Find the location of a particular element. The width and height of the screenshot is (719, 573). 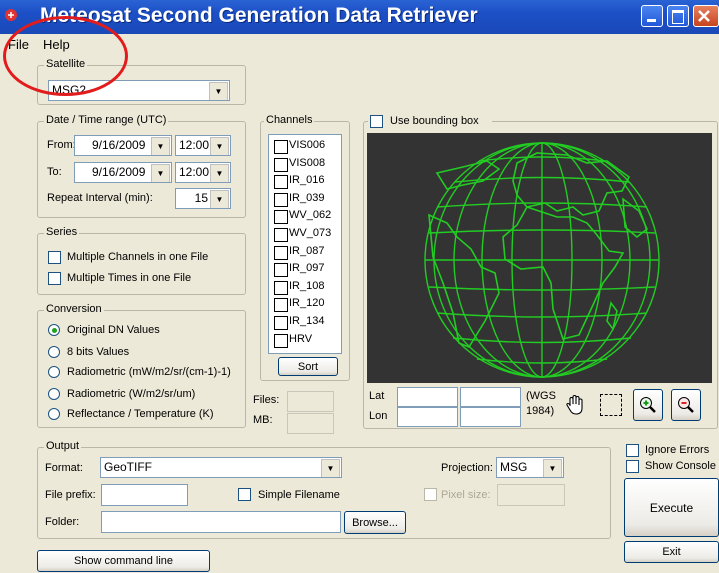

multi-times-checkbox is located at coordinates (54, 278).